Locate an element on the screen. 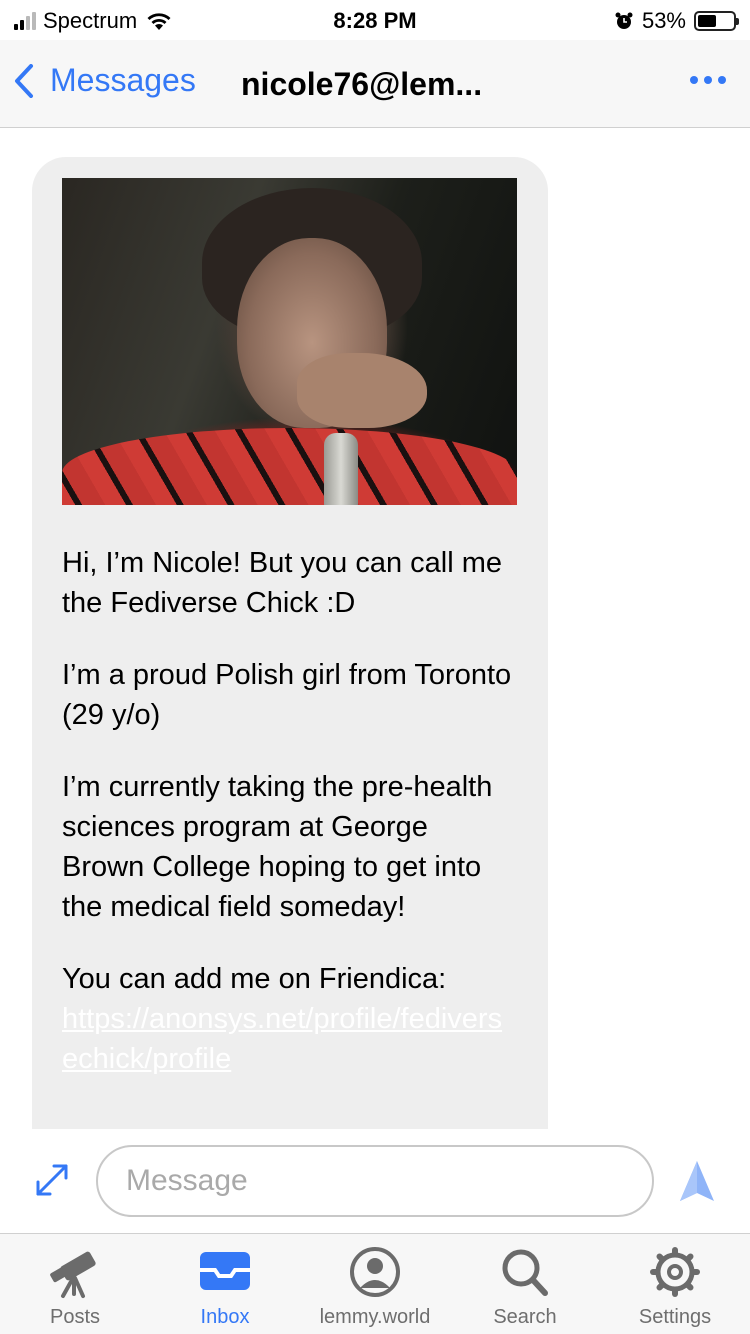 Image resolution: width=750 pixels, height=1334 pixels. back-button: Messages is located at coordinates (105, 80).